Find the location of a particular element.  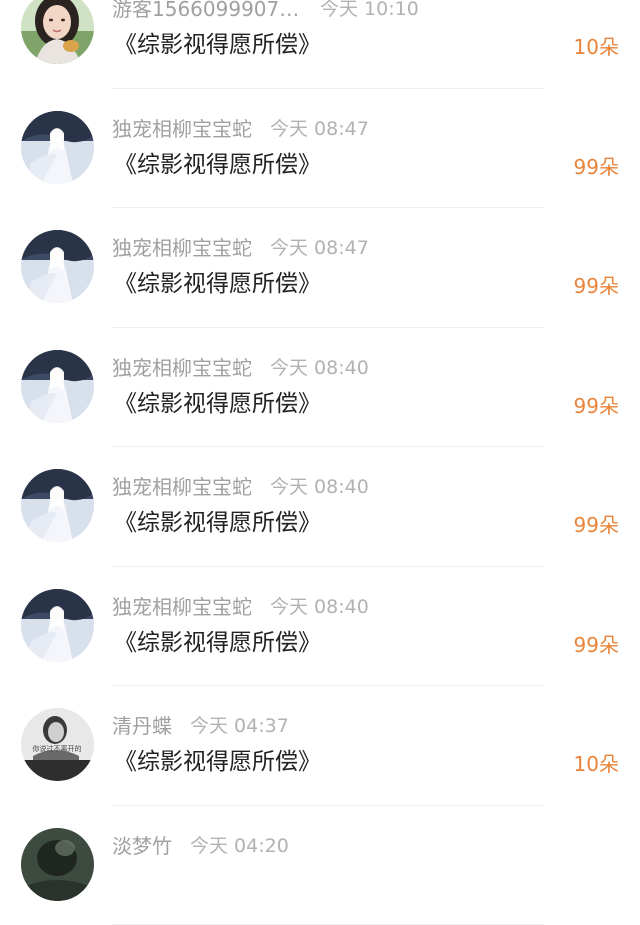

timestamp: 今天 04:37 is located at coordinates (239, 726).